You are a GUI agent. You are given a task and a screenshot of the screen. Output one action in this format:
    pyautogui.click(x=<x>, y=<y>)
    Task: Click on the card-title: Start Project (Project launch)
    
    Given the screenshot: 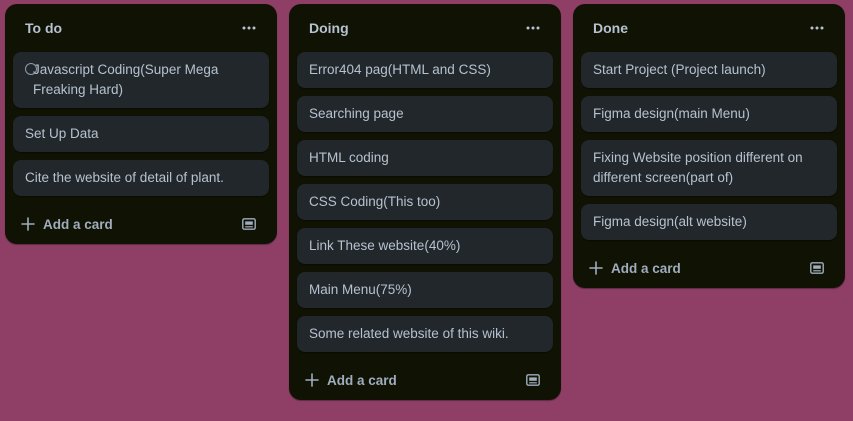 What is the action you would take?
    pyautogui.click(x=679, y=69)
    